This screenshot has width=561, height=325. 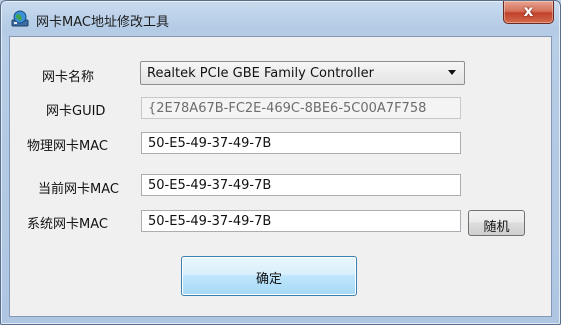 I want to click on current-mac-label: 当前网卡MAC, so click(x=78, y=189).